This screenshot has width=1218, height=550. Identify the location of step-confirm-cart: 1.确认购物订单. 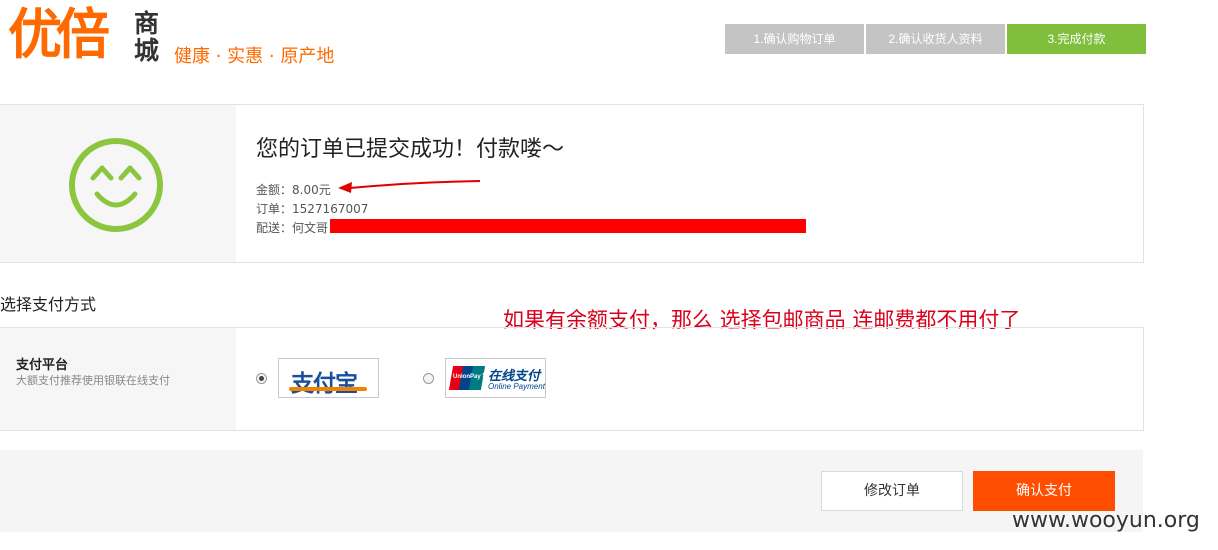
(794, 39).